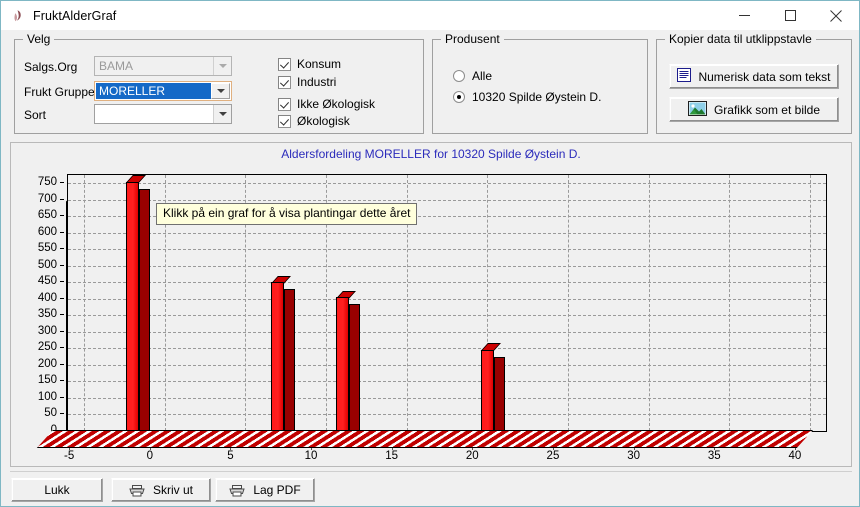  What do you see at coordinates (153, 91) in the screenshot?
I see `fruktgruppe-value: MORELLER` at bounding box center [153, 91].